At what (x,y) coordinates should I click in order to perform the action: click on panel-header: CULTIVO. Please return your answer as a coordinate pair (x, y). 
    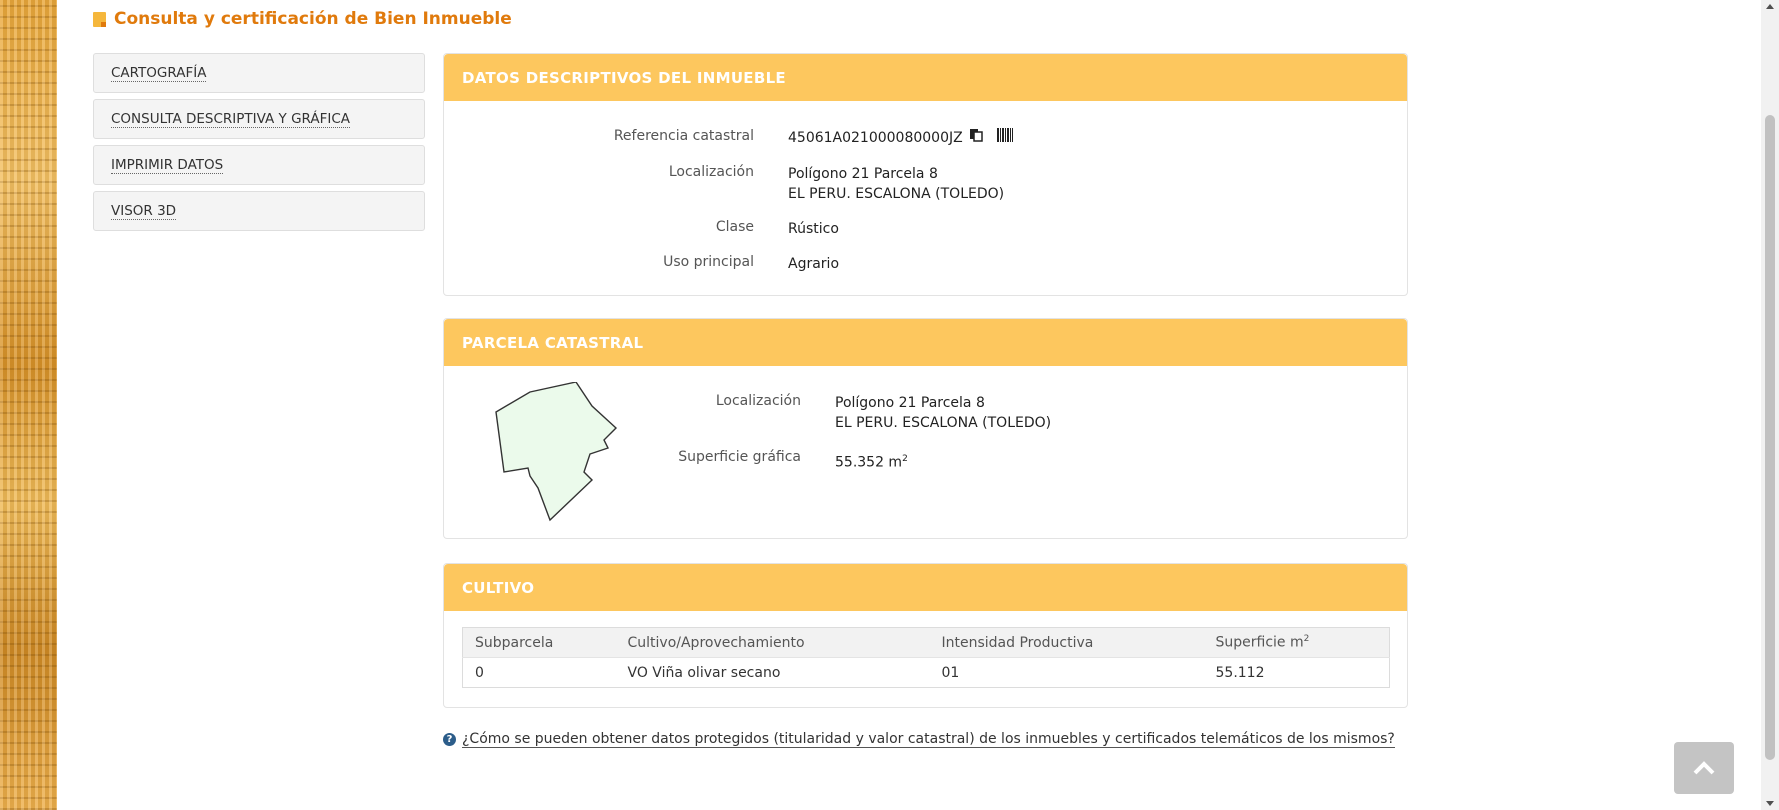
    Looking at the image, I should click on (925, 587).